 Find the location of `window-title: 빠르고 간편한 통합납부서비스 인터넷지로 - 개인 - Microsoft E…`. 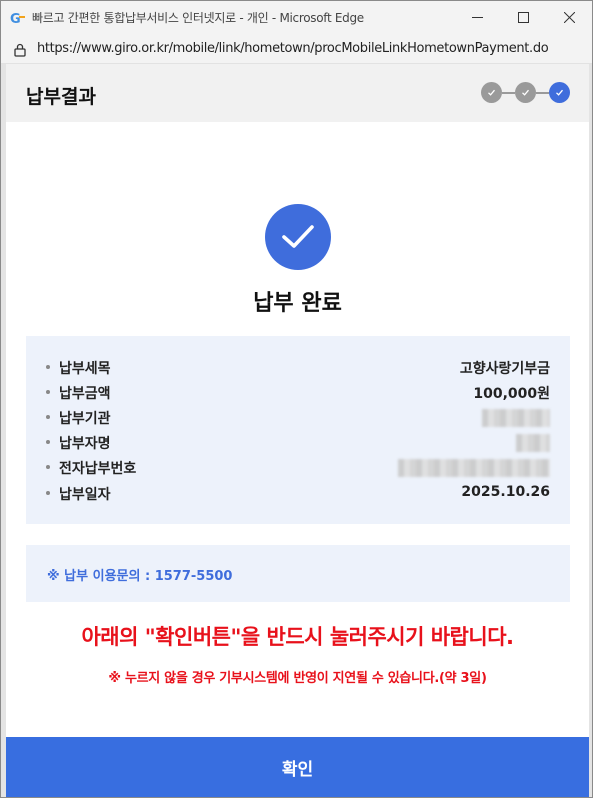

window-title: 빠르고 간편한 통합납부서비스 인터넷지로 - 개인 - Microsoft E… is located at coordinates (198, 18).